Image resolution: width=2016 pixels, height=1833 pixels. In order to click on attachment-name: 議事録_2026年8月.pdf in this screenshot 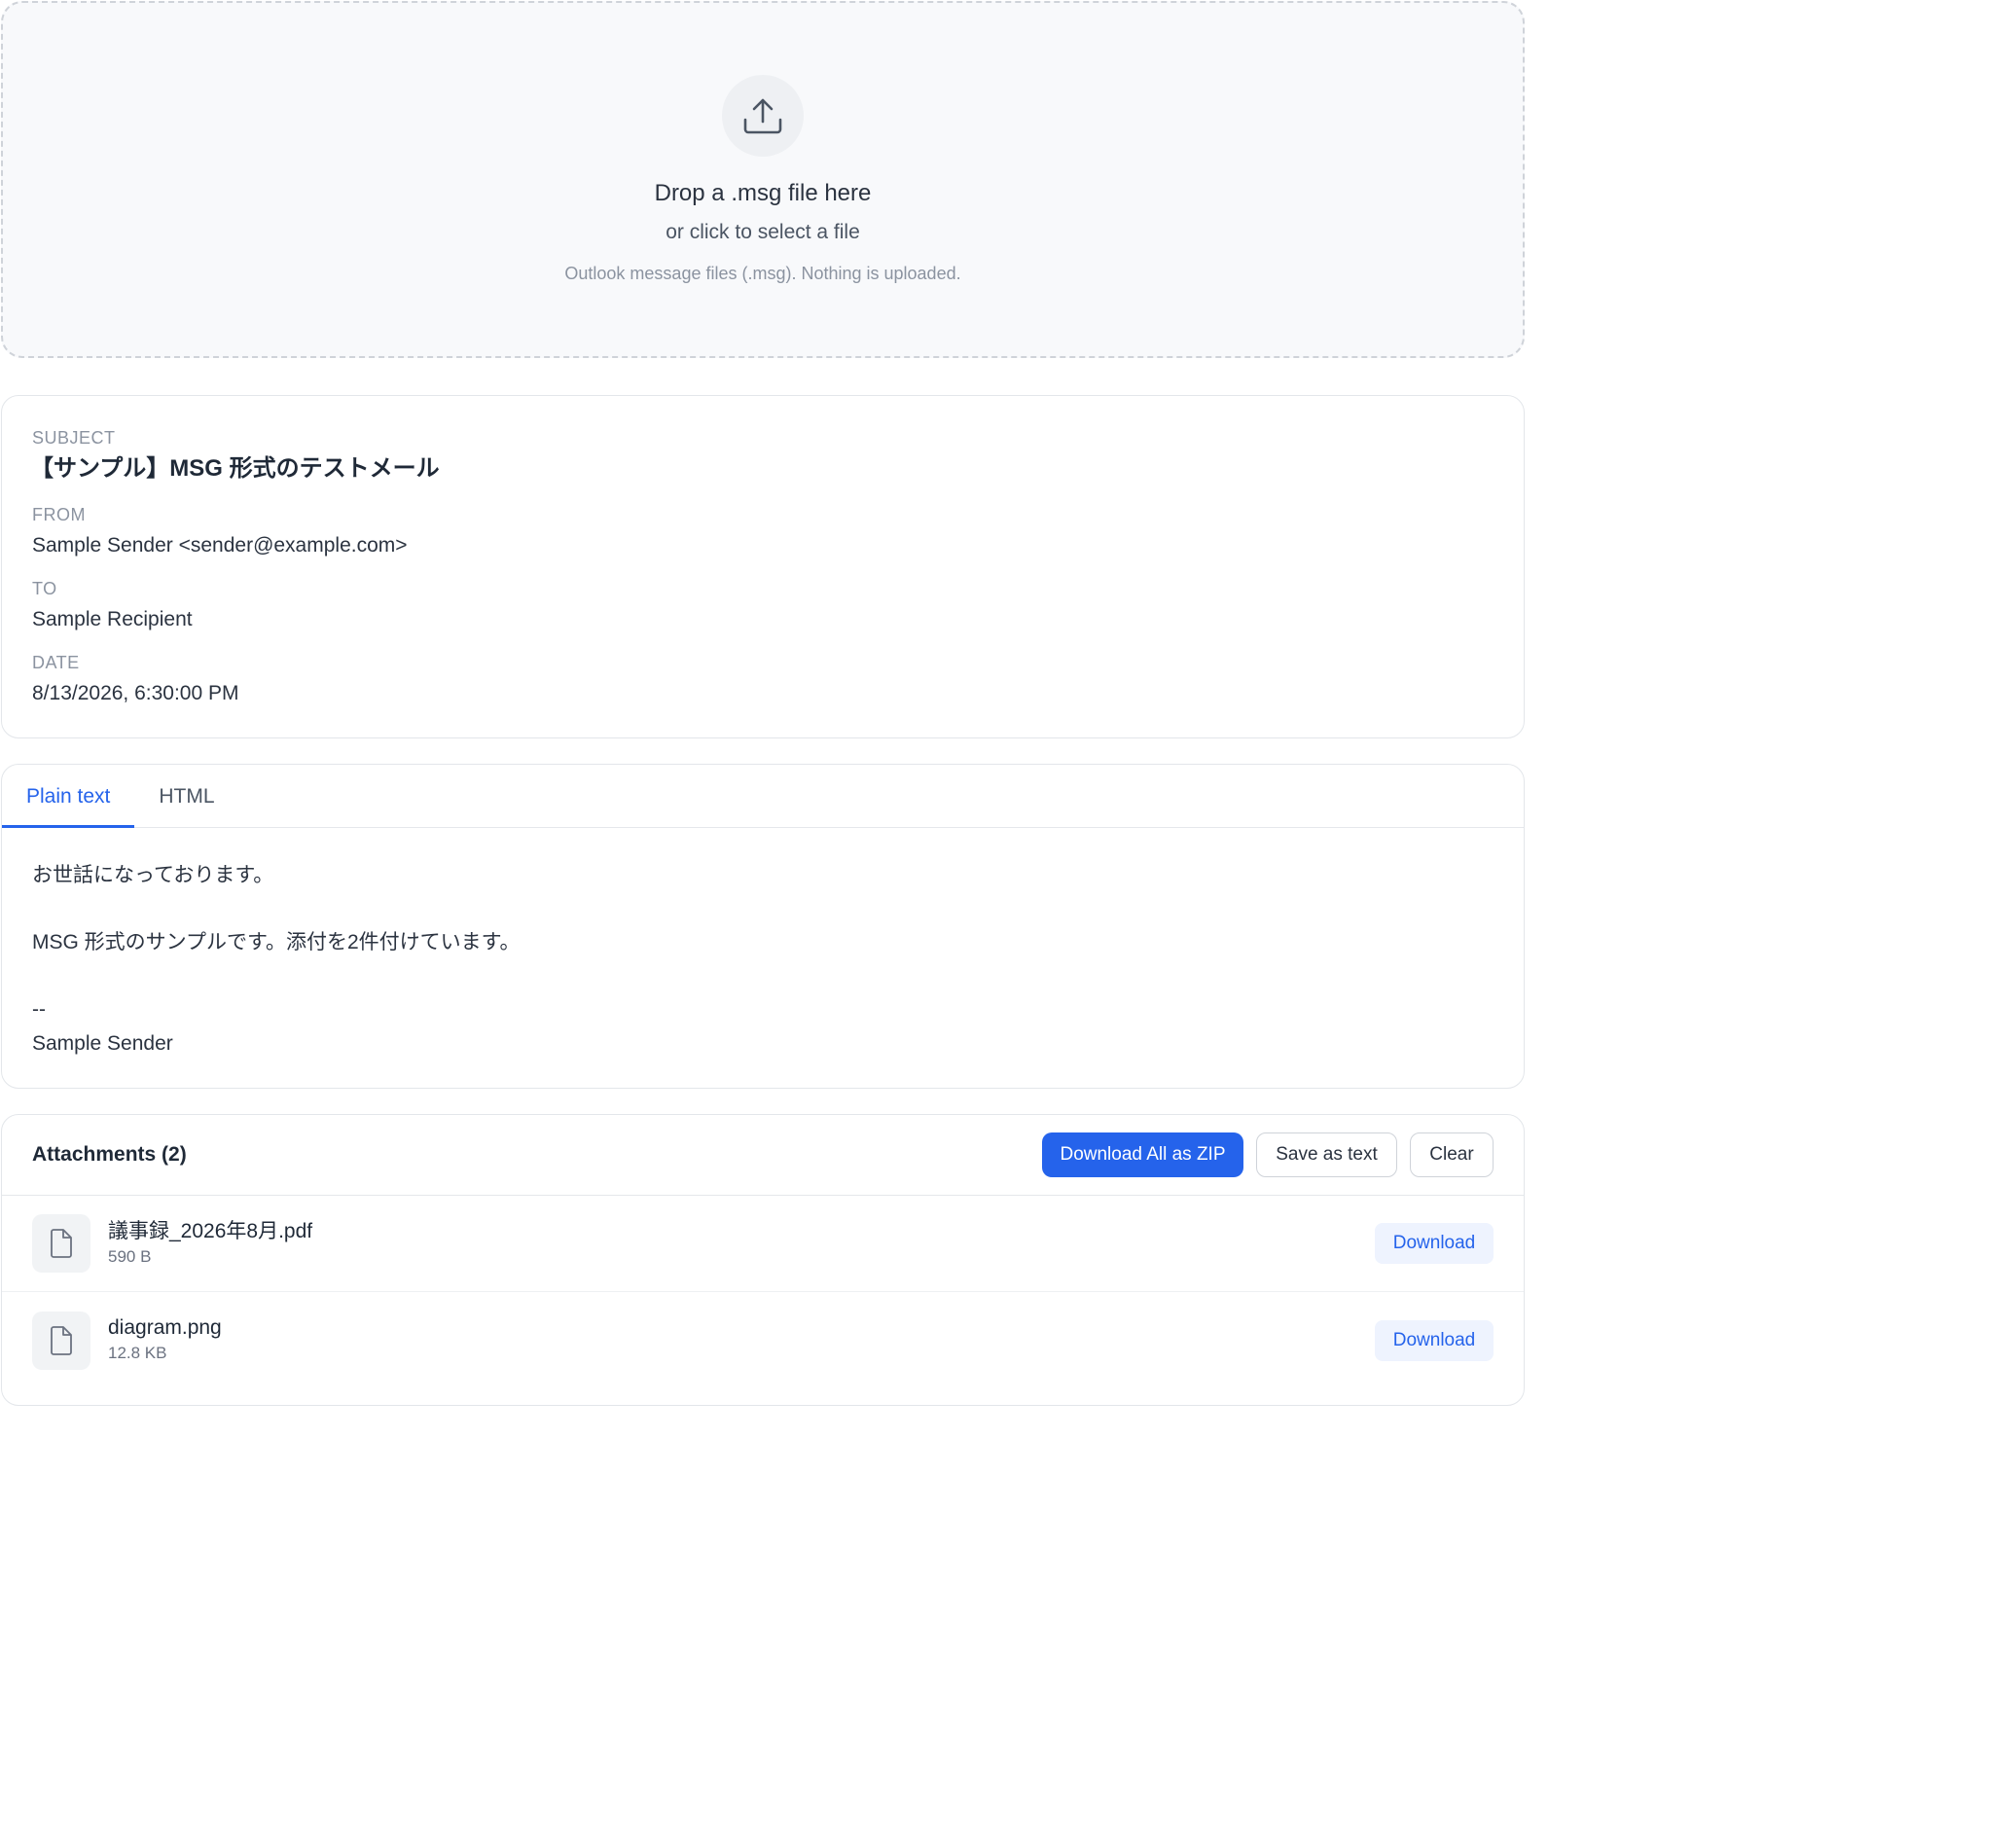, I will do `click(210, 1230)`.